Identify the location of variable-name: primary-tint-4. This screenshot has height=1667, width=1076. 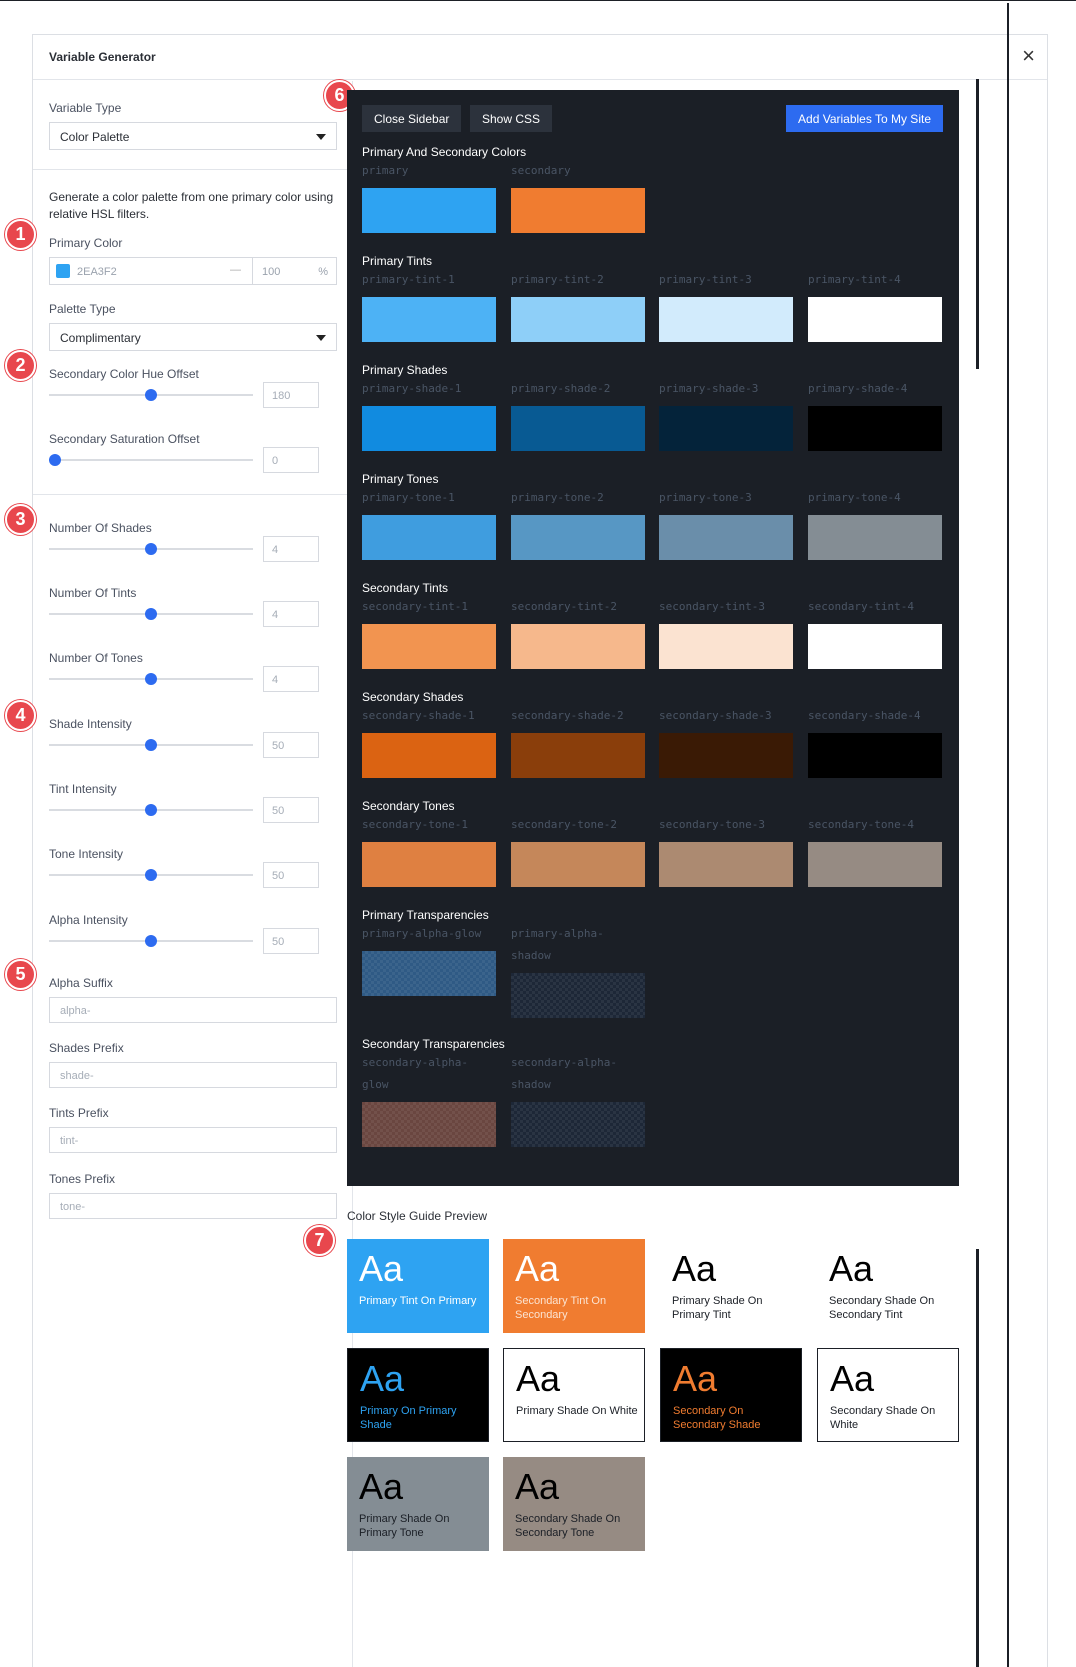
(854, 279).